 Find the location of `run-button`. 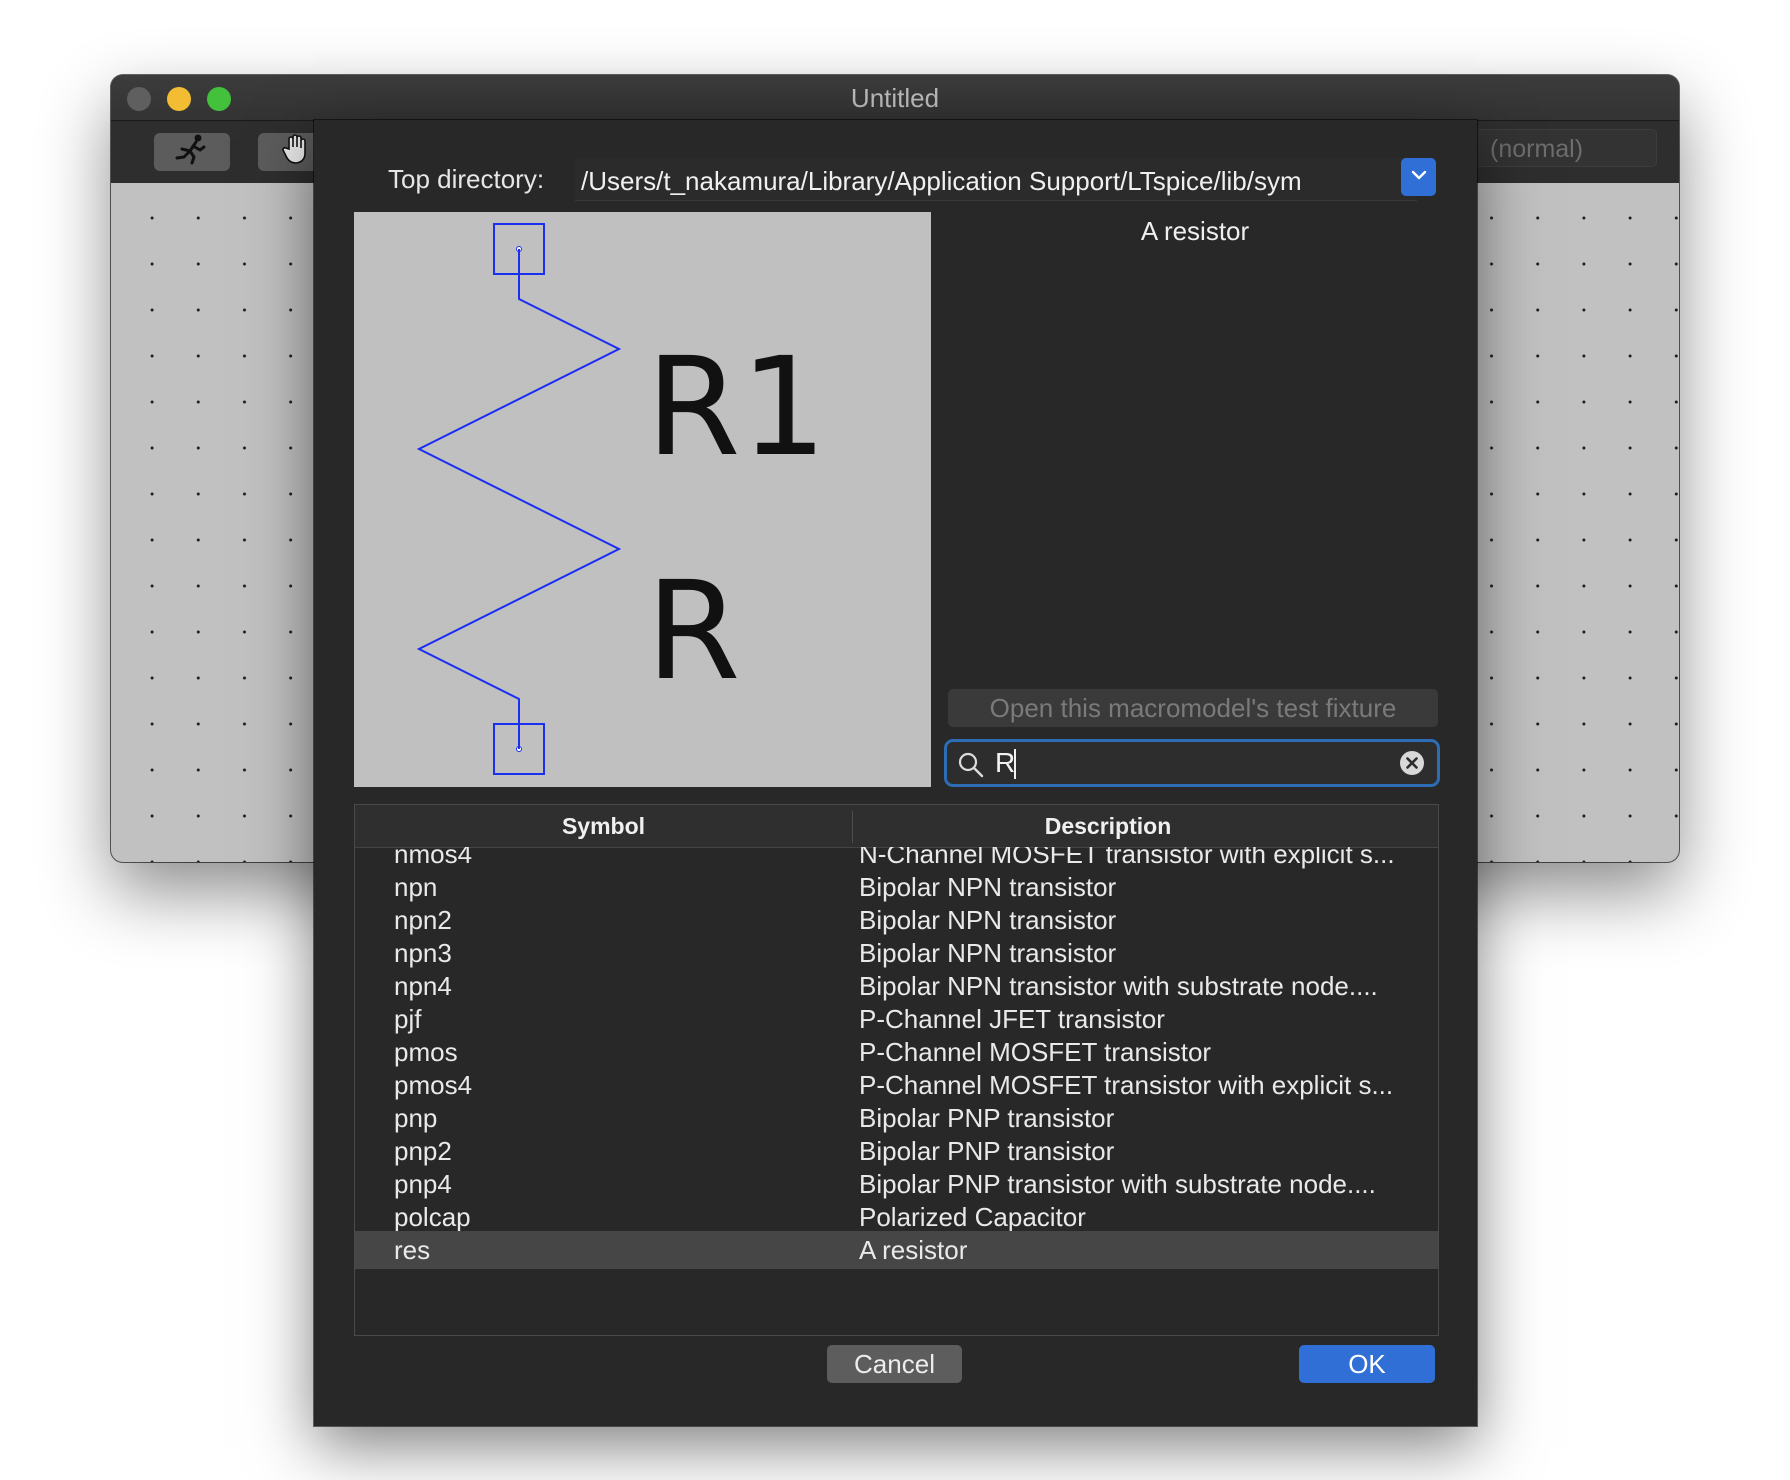

run-button is located at coordinates (192, 152).